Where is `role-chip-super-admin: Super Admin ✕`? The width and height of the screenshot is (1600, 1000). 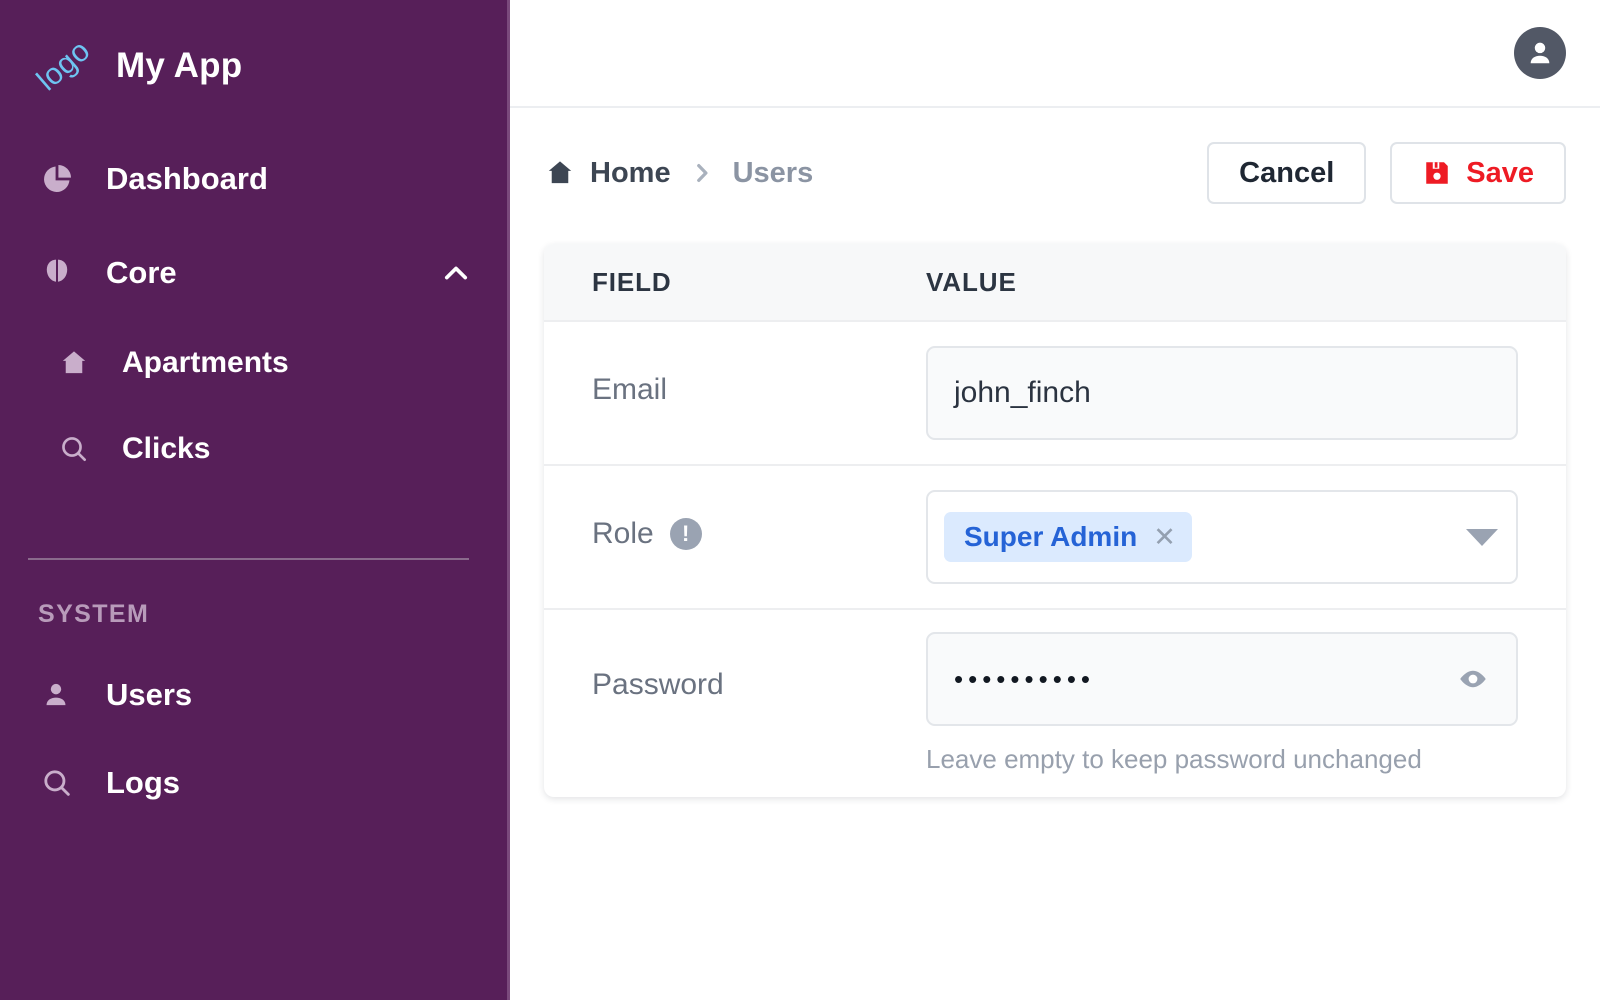
role-chip-super-admin: Super Admin ✕ is located at coordinates (1068, 537).